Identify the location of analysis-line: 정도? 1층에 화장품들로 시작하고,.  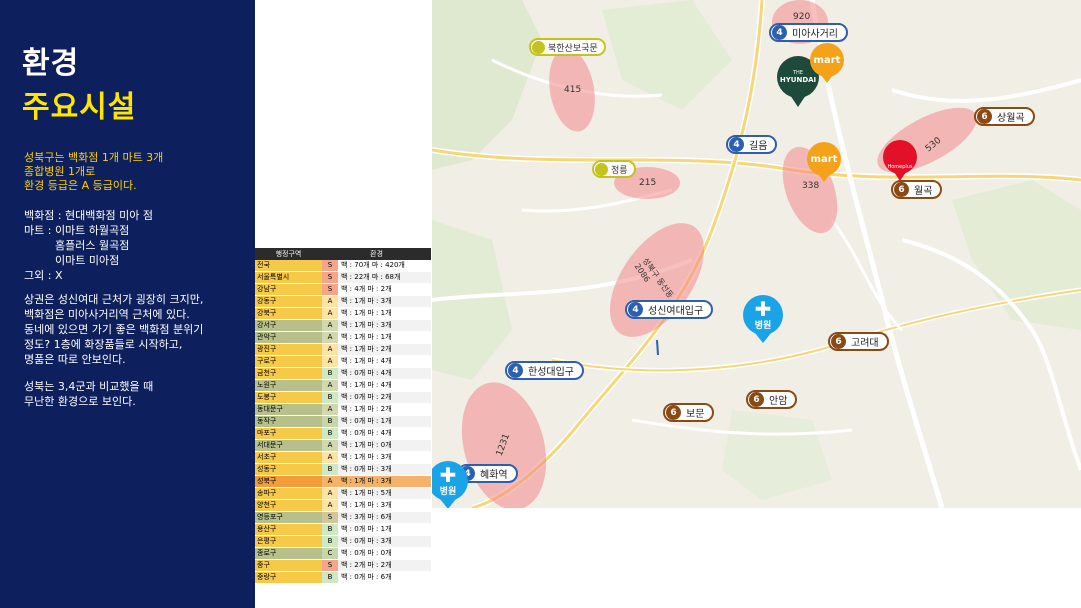
(103, 344).